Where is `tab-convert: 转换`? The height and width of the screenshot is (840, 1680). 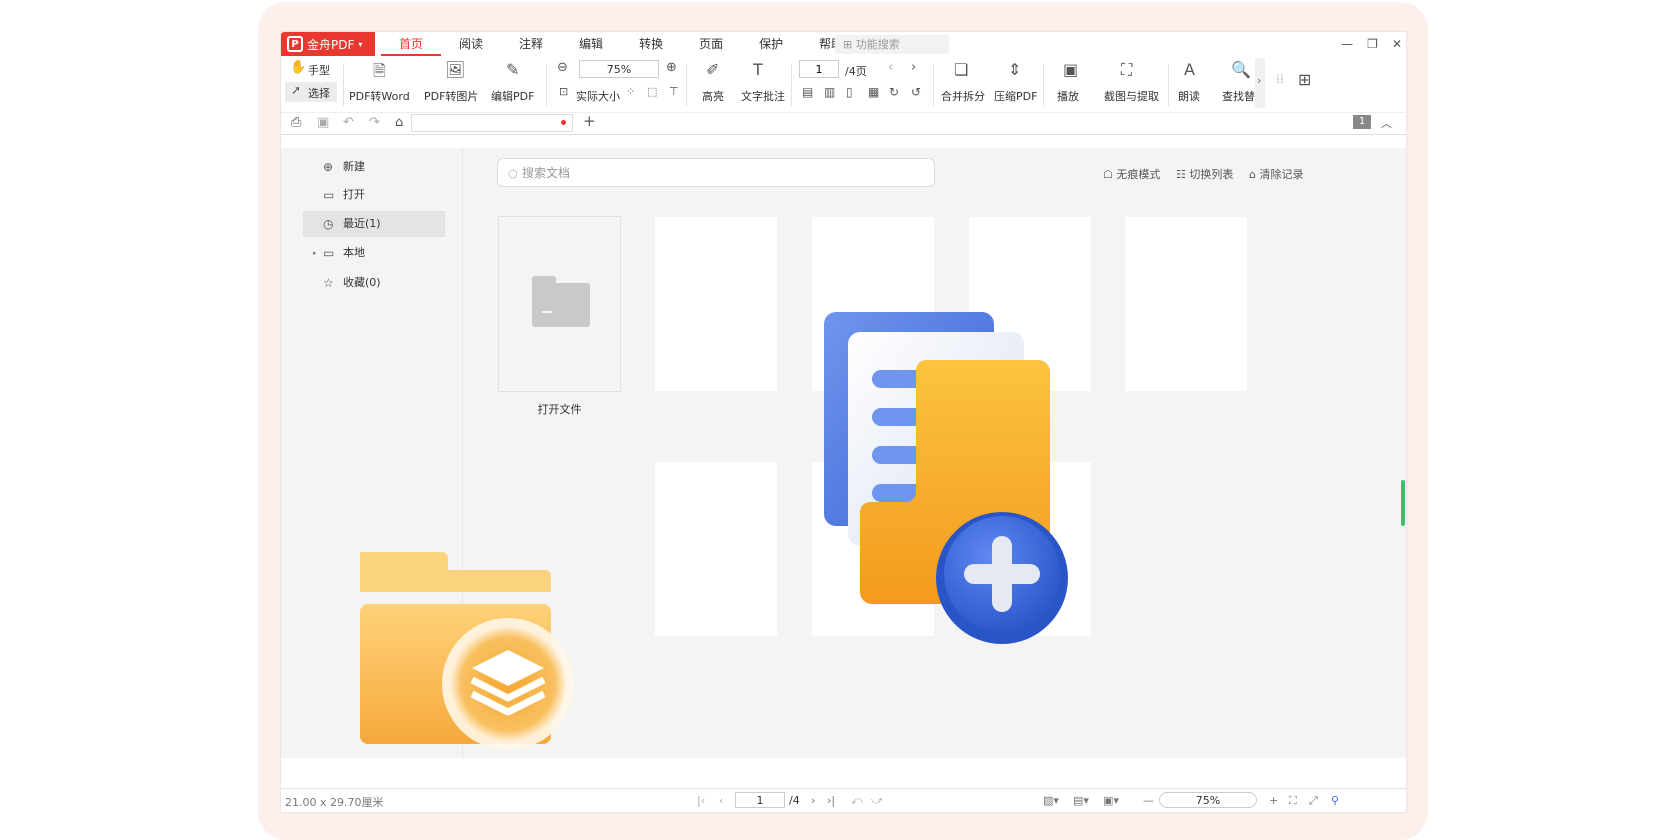
tab-convert: 转换 is located at coordinates (651, 44).